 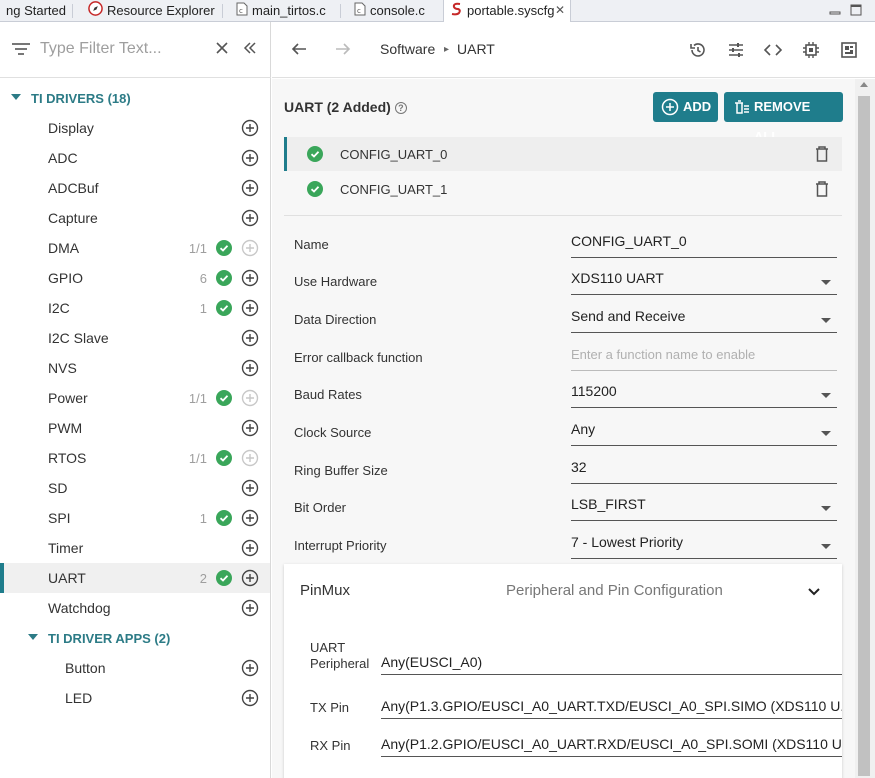 What do you see at coordinates (704, 320) in the screenshot?
I see `field-select: Send and Receive` at bounding box center [704, 320].